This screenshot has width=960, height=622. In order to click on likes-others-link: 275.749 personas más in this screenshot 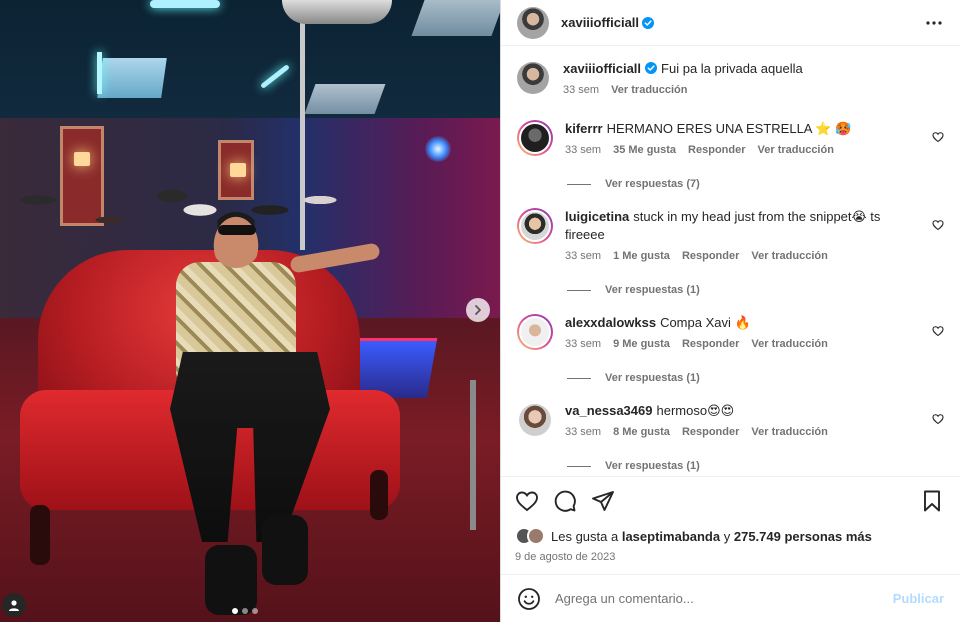, I will do `click(803, 536)`.